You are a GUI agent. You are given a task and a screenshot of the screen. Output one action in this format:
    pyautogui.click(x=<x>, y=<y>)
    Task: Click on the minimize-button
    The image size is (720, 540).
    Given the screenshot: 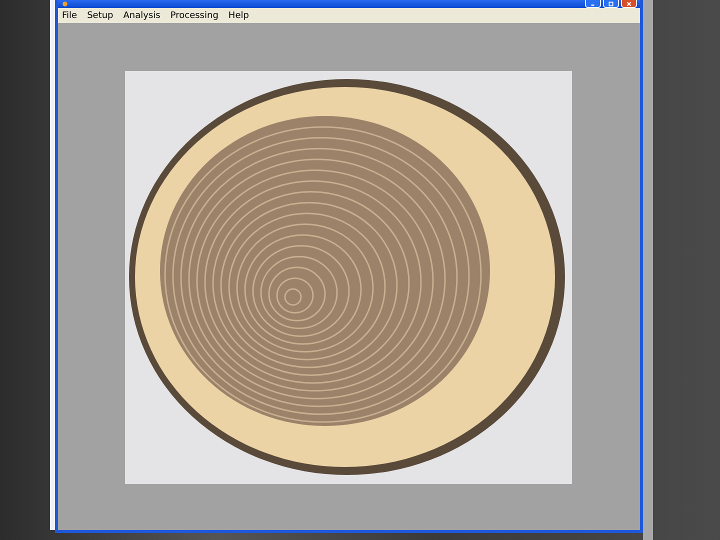 What is the action you would take?
    pyautogui.click(x=593, y=4)
    